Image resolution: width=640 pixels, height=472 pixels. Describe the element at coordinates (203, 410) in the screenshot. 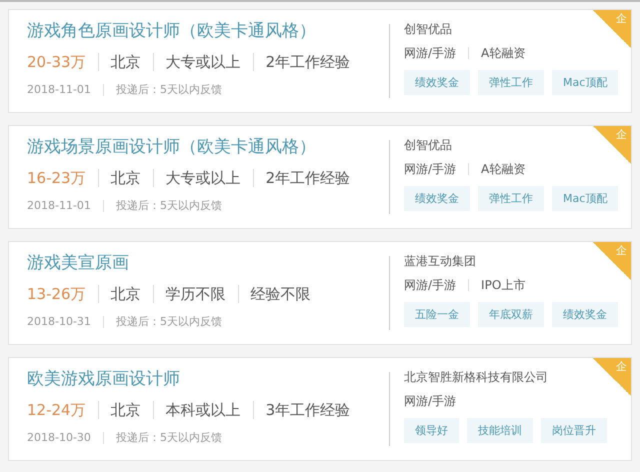

I see `requirement: 本科或以上` at that location.